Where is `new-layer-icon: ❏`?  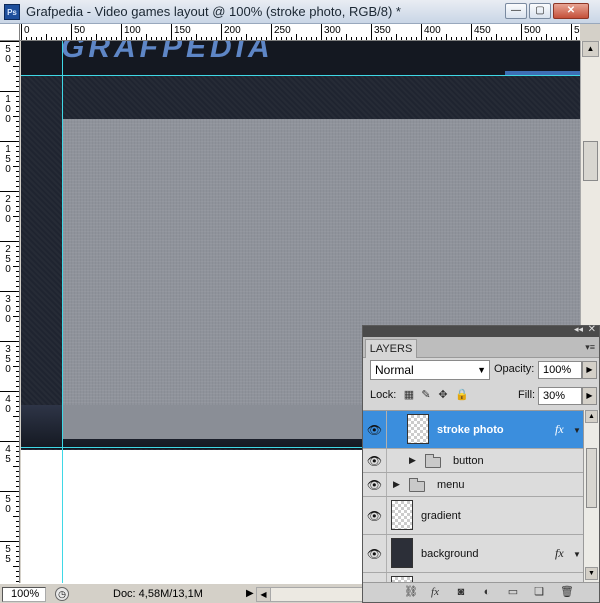 new-layer-icon: ❏ is located at coordinates (539, 592).